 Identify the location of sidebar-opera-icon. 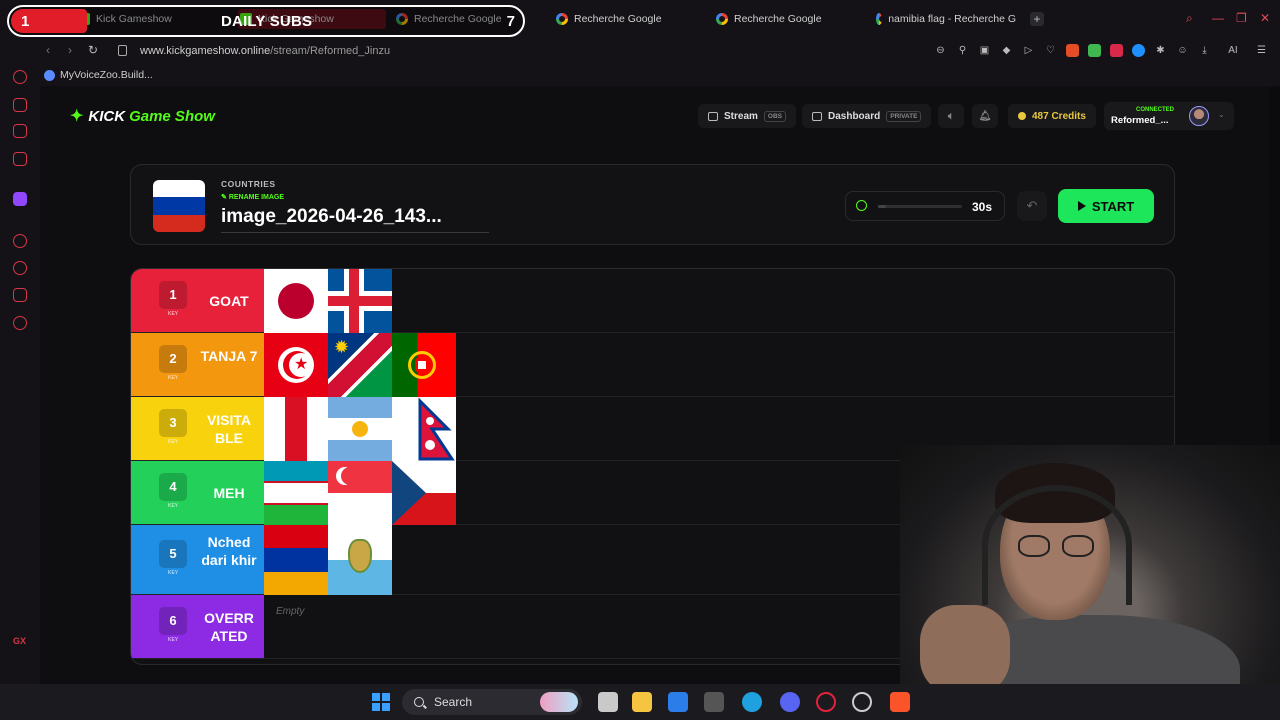
(20, 77).